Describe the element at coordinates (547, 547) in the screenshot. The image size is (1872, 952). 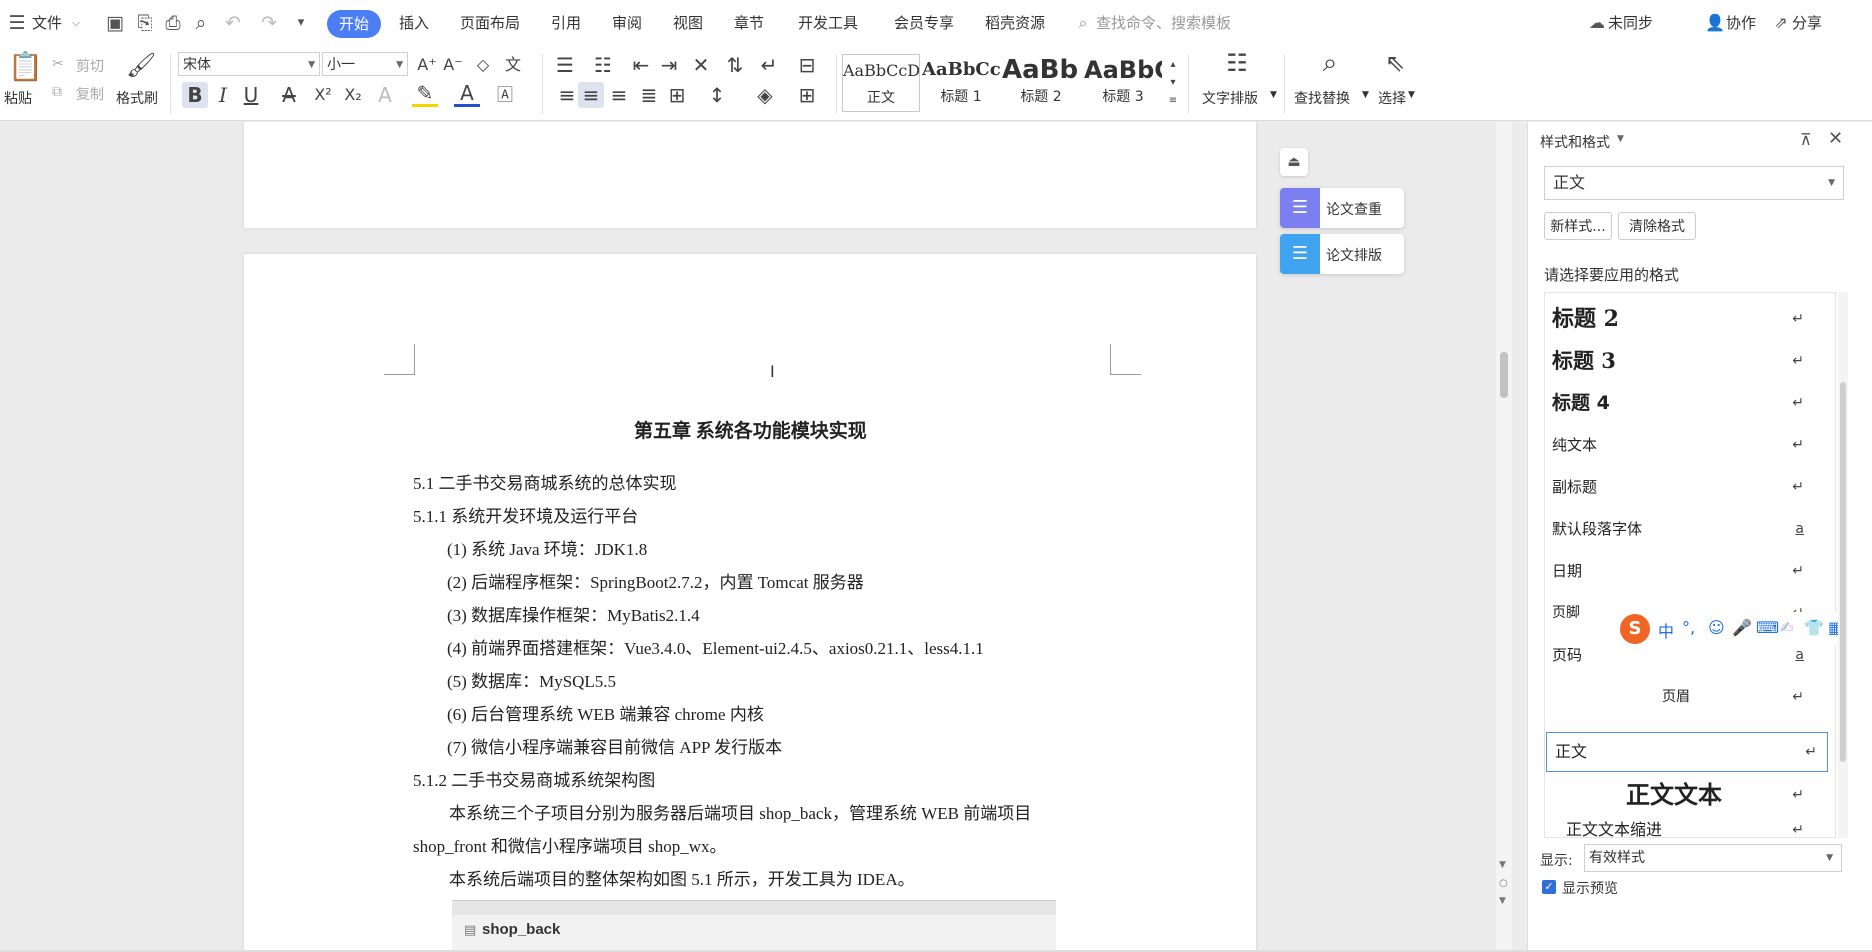
I see `doc-paragraph: (1) 系统 Java 环境：JDK1.8` at that location.